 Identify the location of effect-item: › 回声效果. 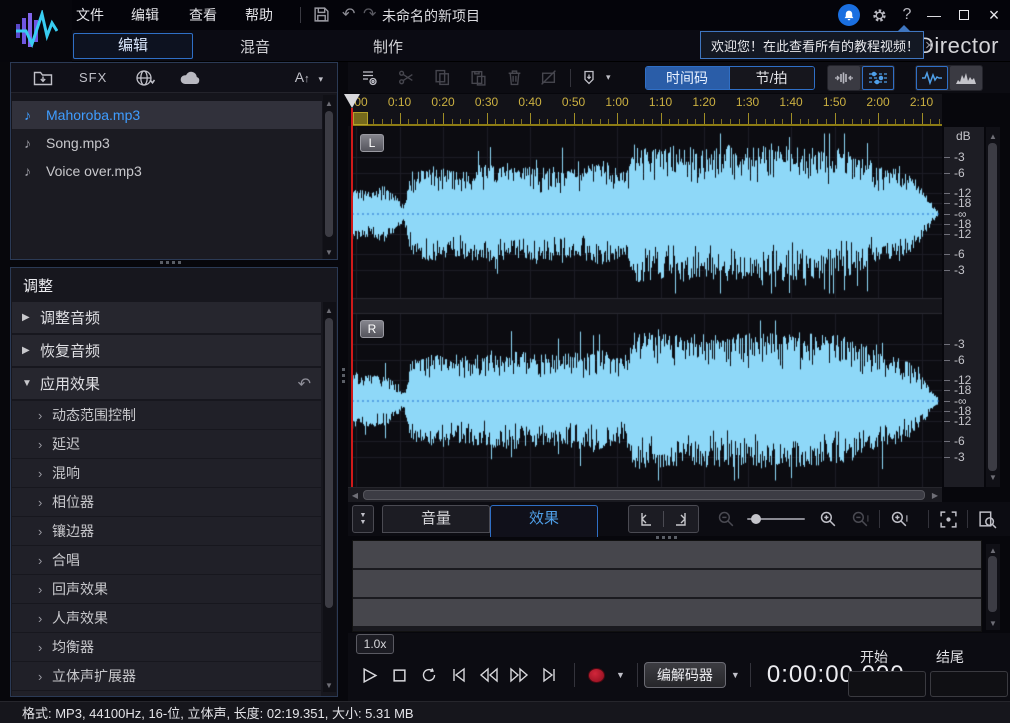
(166, 589).